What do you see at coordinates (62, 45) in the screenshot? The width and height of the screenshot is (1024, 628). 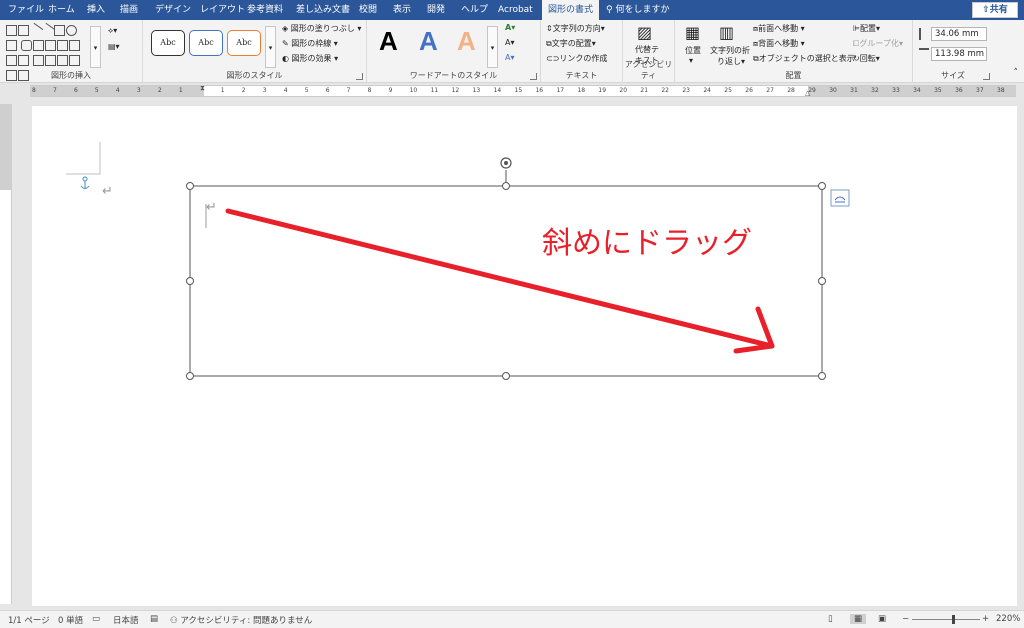 I see `connector2-shape-icon` at bounding box center [62, 45].